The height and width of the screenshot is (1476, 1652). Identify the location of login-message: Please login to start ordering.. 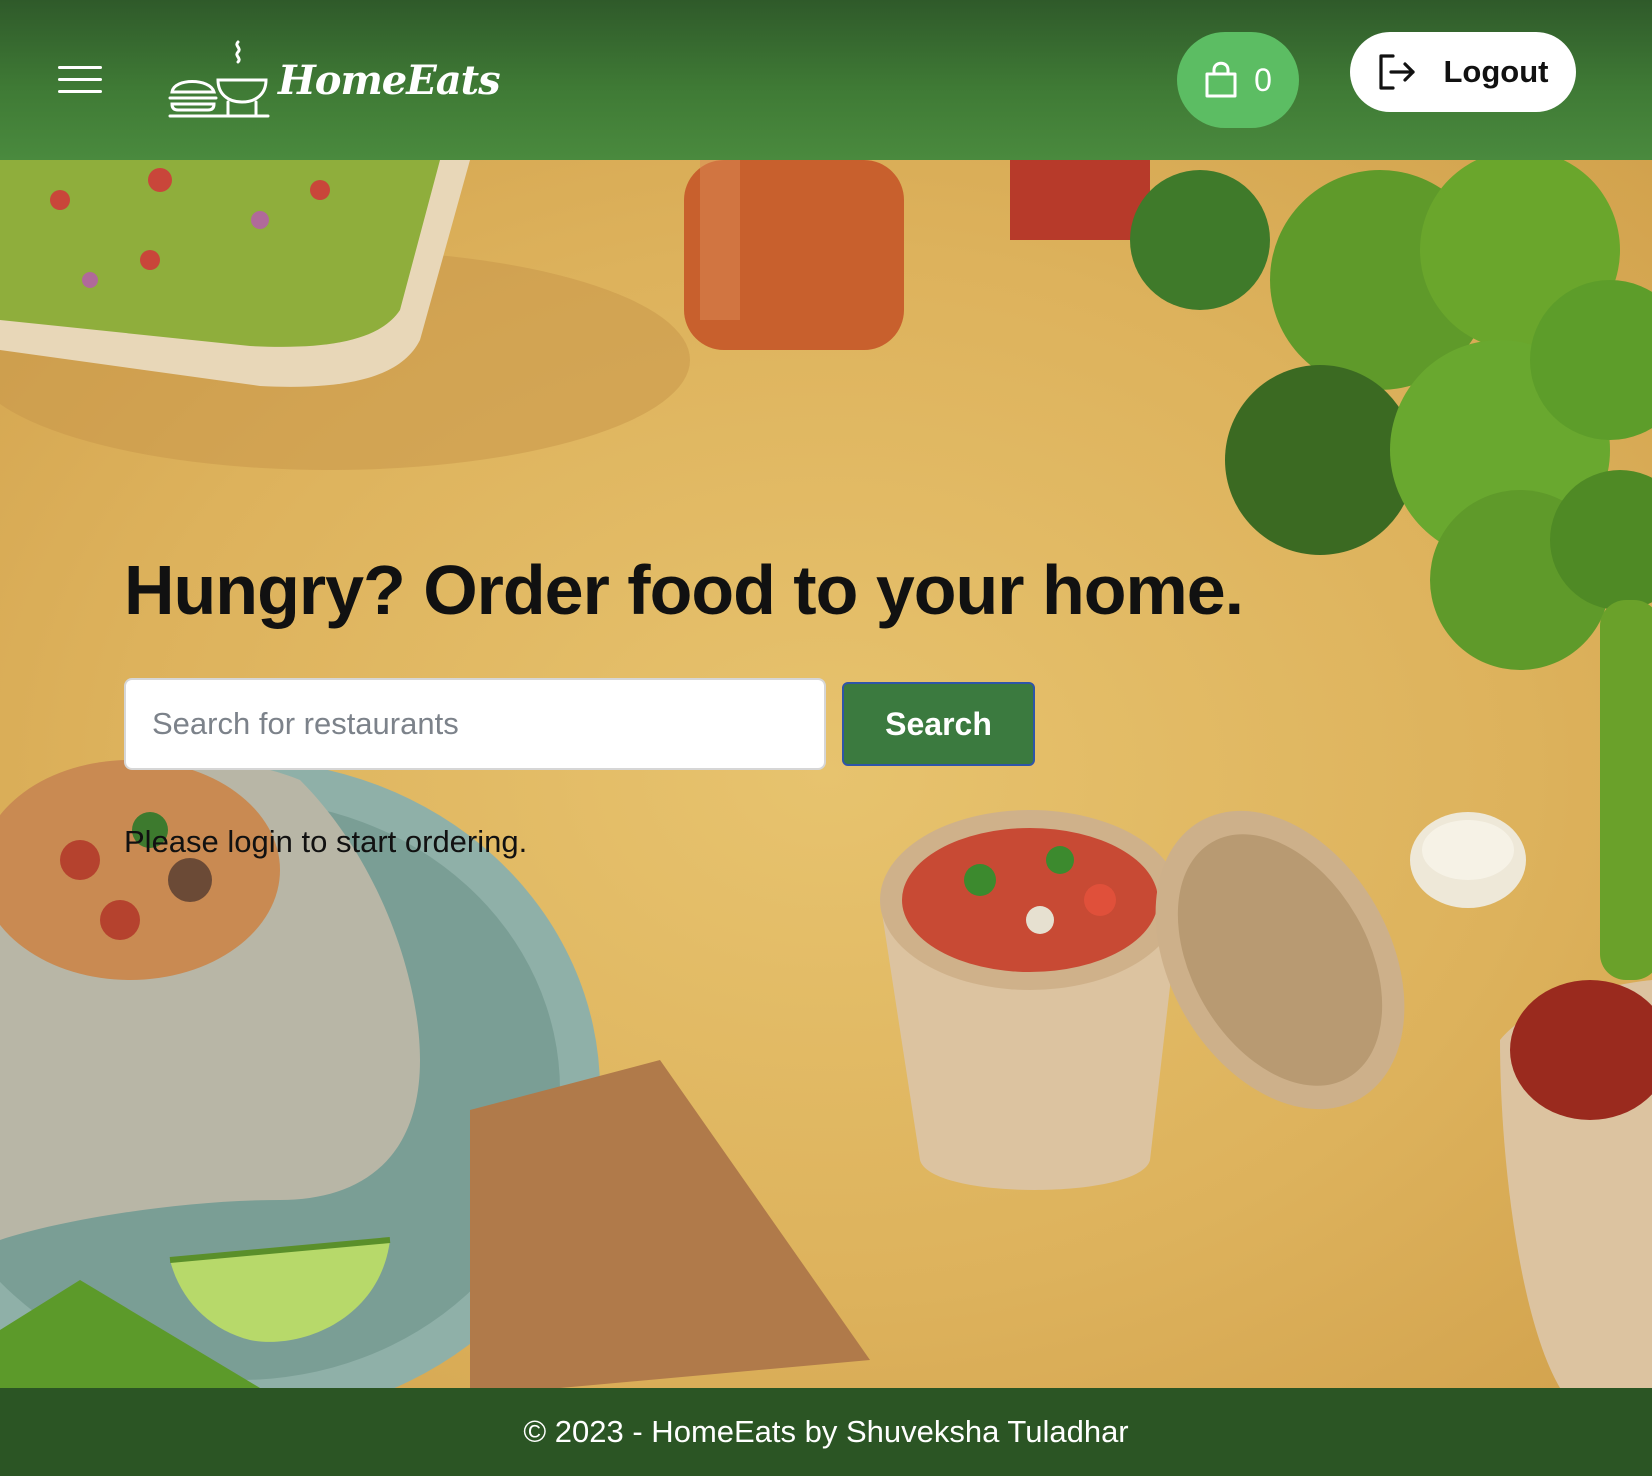
(326, 841).